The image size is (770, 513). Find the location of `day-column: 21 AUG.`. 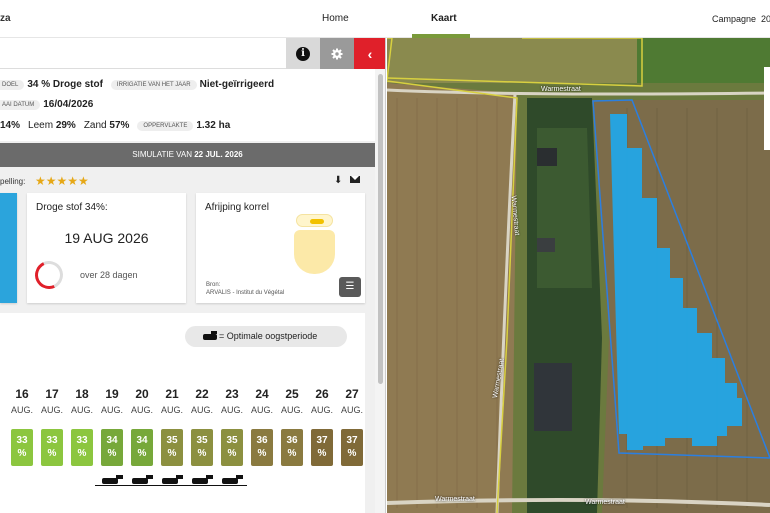

day-column: 21 AUG. is located at coordinates (172, 401).